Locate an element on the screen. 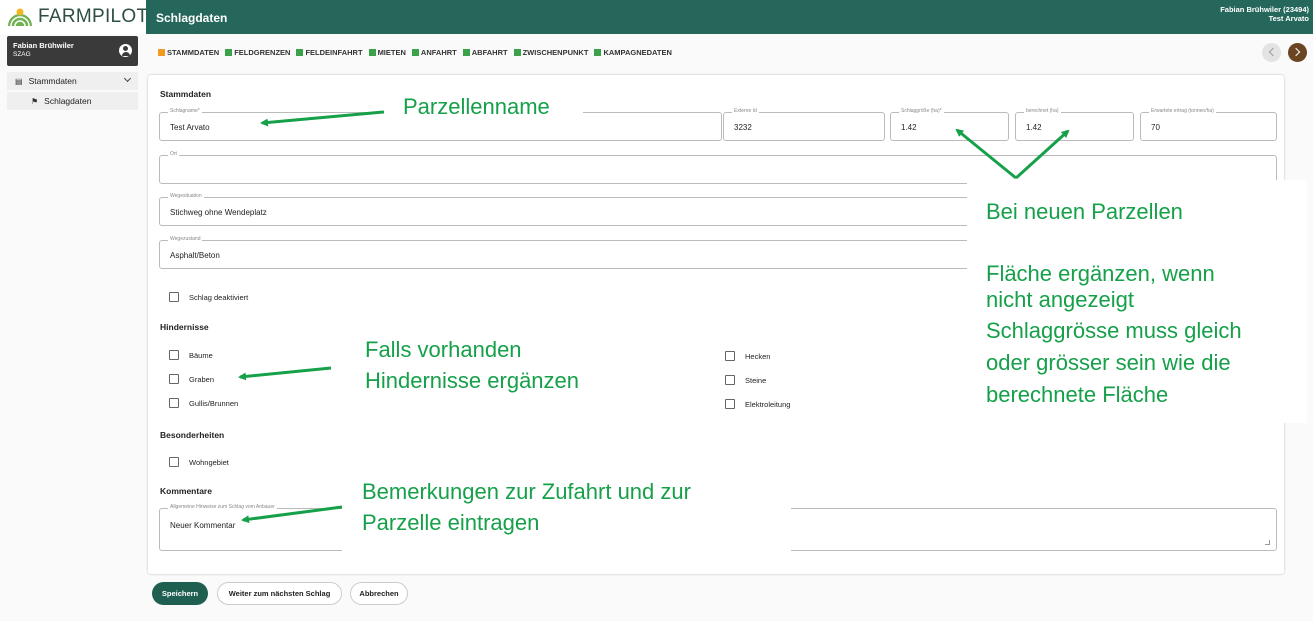 The image size is (1313, 621). tab-label: FELDEINFAHRT is located at coordinates (334, 52).